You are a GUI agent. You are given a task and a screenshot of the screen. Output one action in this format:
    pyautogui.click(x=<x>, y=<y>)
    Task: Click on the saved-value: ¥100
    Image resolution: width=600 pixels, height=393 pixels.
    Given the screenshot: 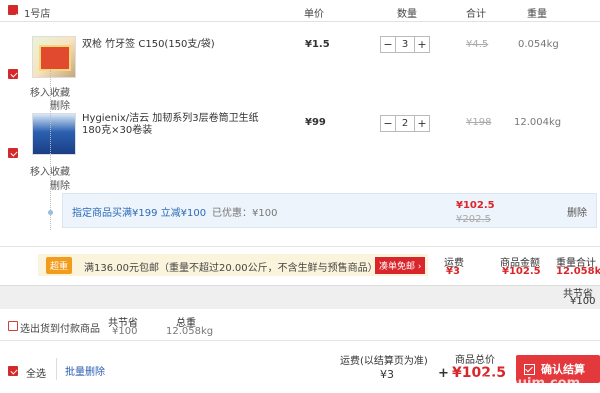 What is the action you would take?
    pyautogui.click(x=125, y=331)
    